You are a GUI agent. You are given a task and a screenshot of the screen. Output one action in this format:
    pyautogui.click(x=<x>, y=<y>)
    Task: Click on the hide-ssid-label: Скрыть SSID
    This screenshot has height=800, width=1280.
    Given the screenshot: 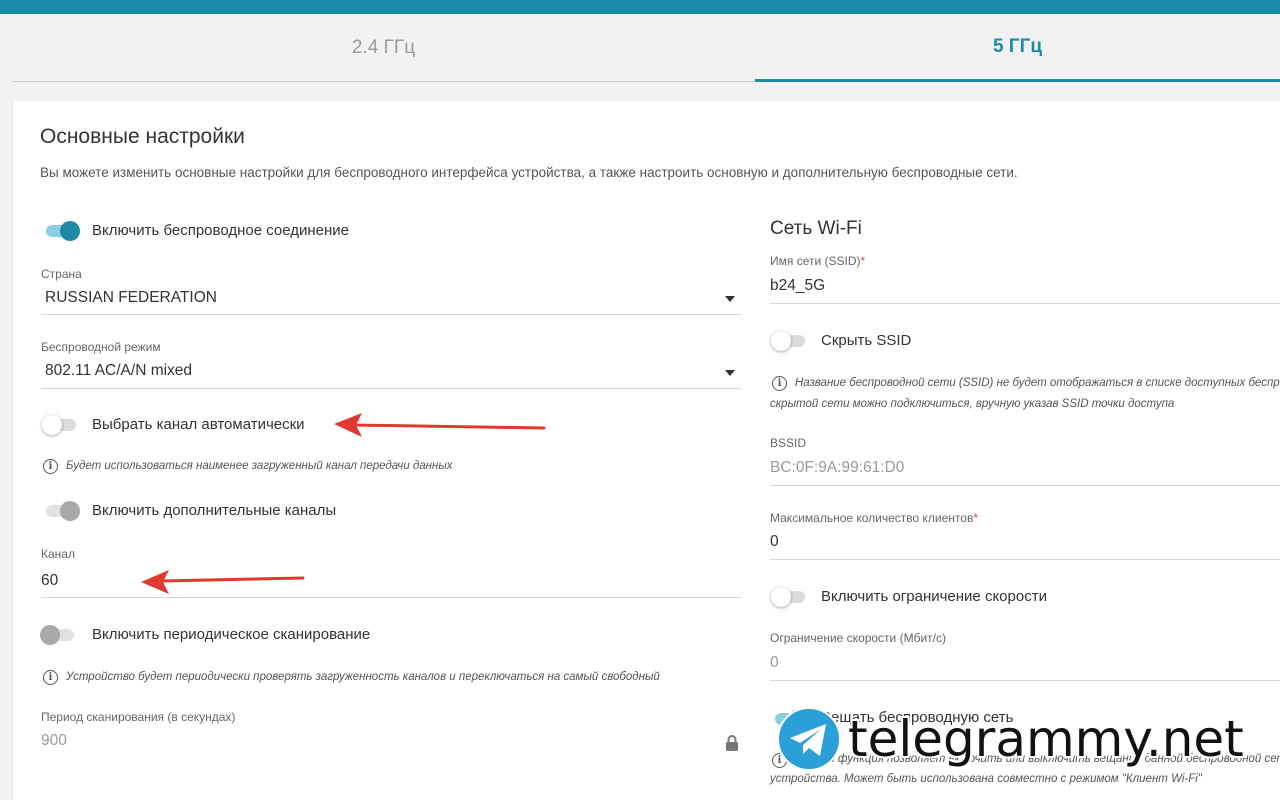 What is the action you would take?
    pyautogui.click(x=866, y=340)
    